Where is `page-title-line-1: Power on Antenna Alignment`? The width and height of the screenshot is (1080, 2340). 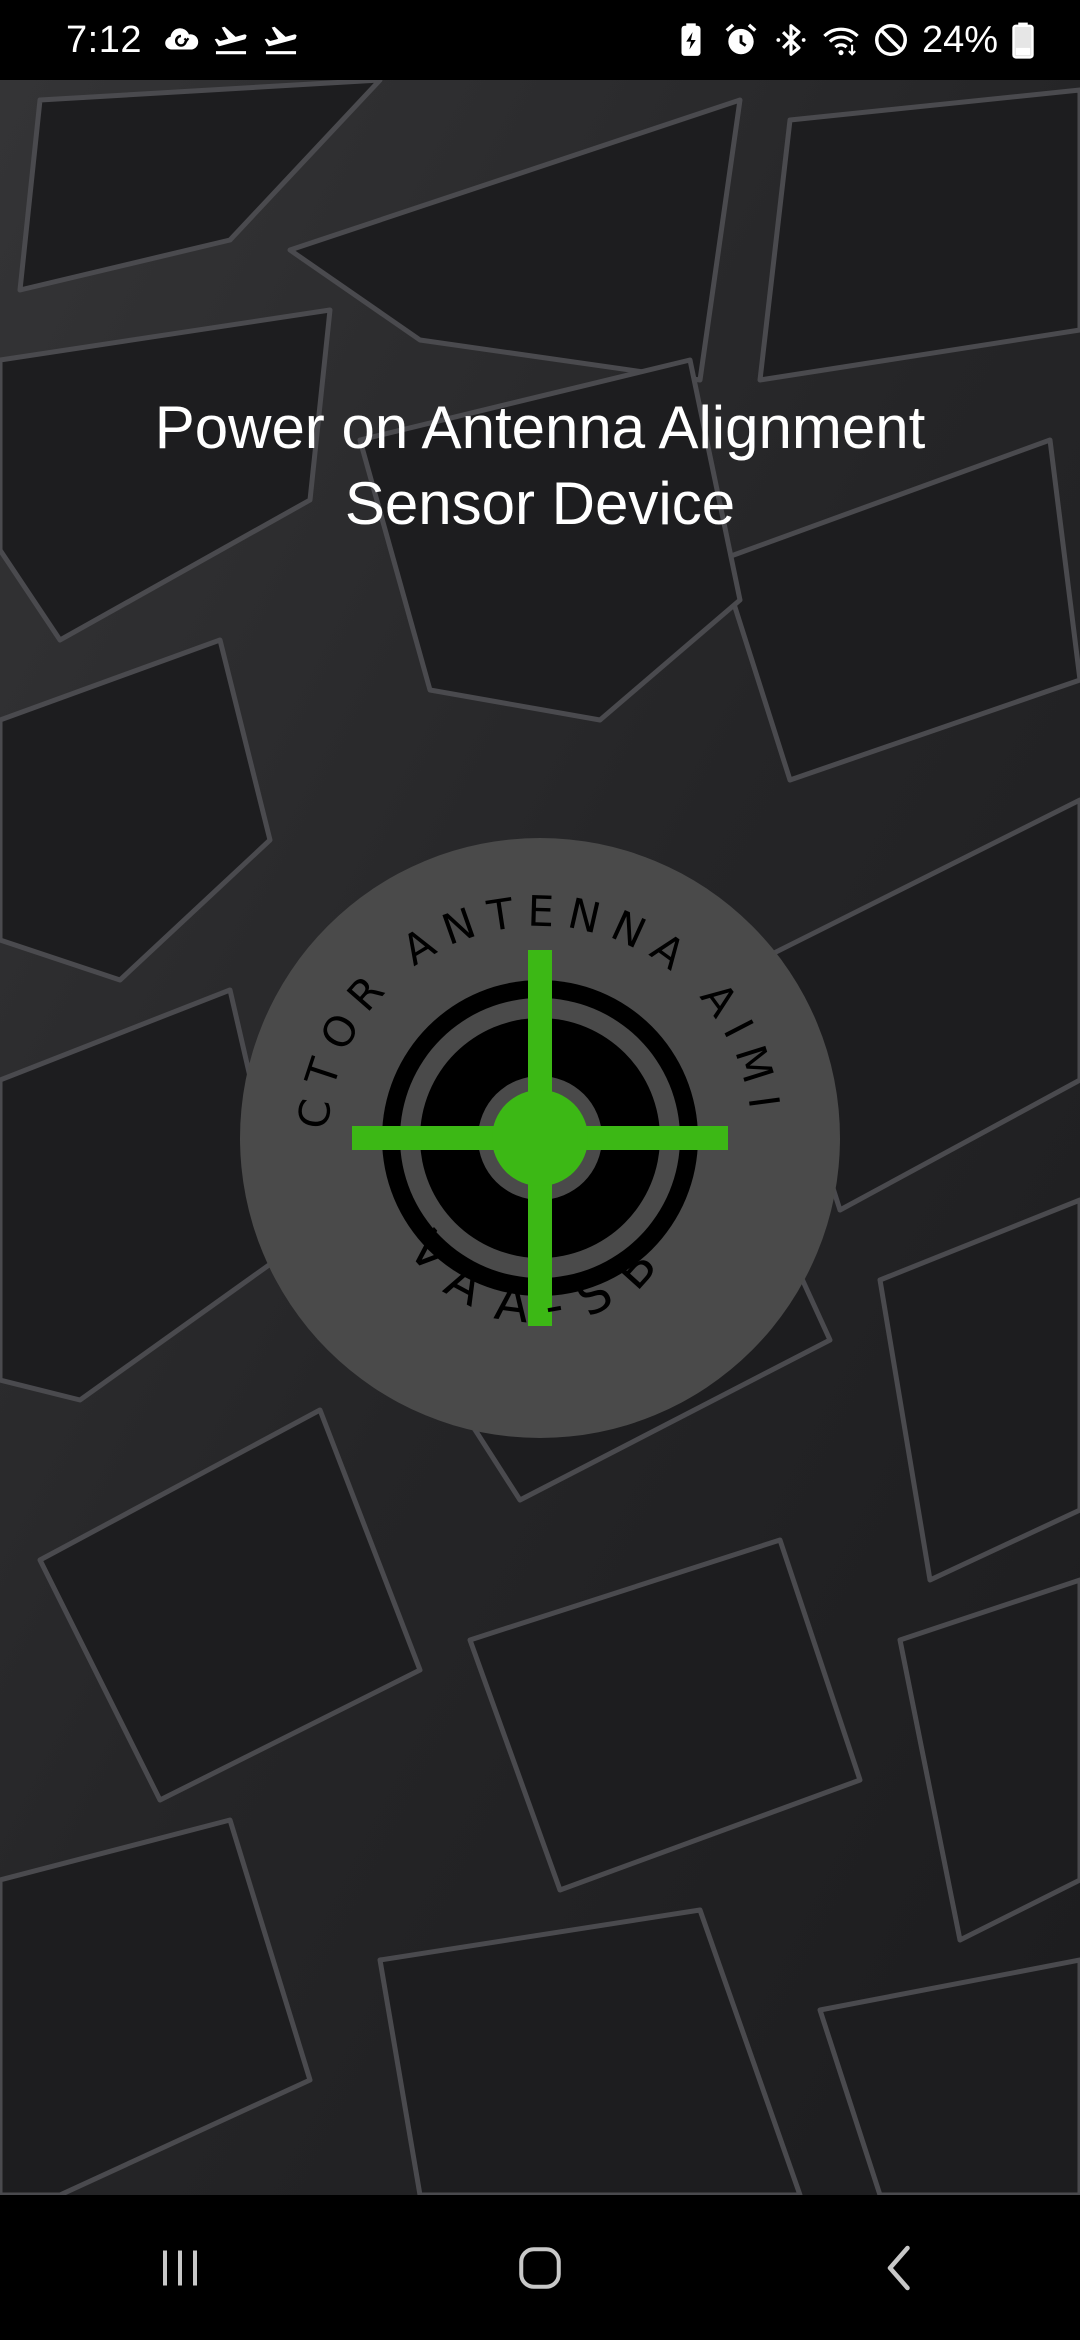 page-title-line-1: Power on Antenna Alignment is located at coordinates (540, 427).